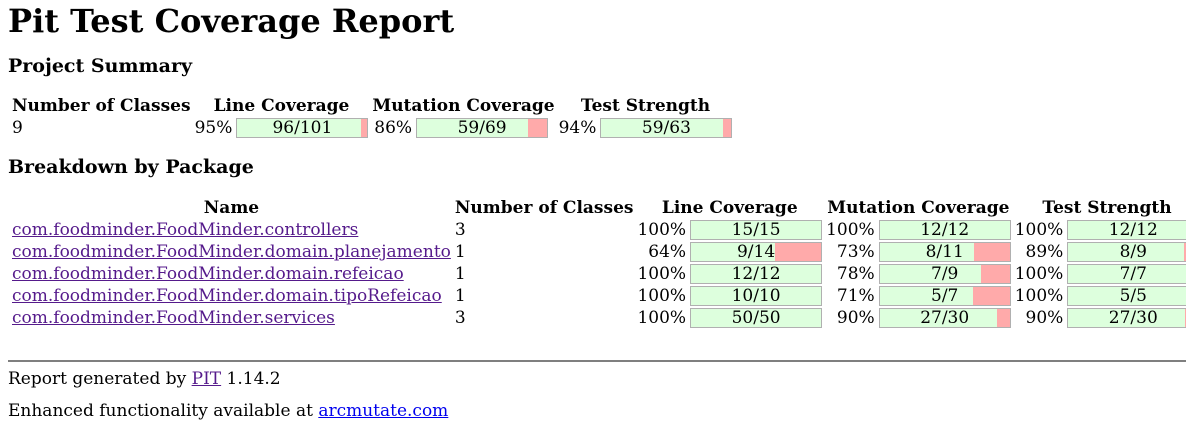 The width and height of the screenshot is (1186, 435). What do you see at coordinates (160, 411) in the screenshot?
I see `enhanced-prefix: Enhanced functionality available at` at bounding box center [160, 411].